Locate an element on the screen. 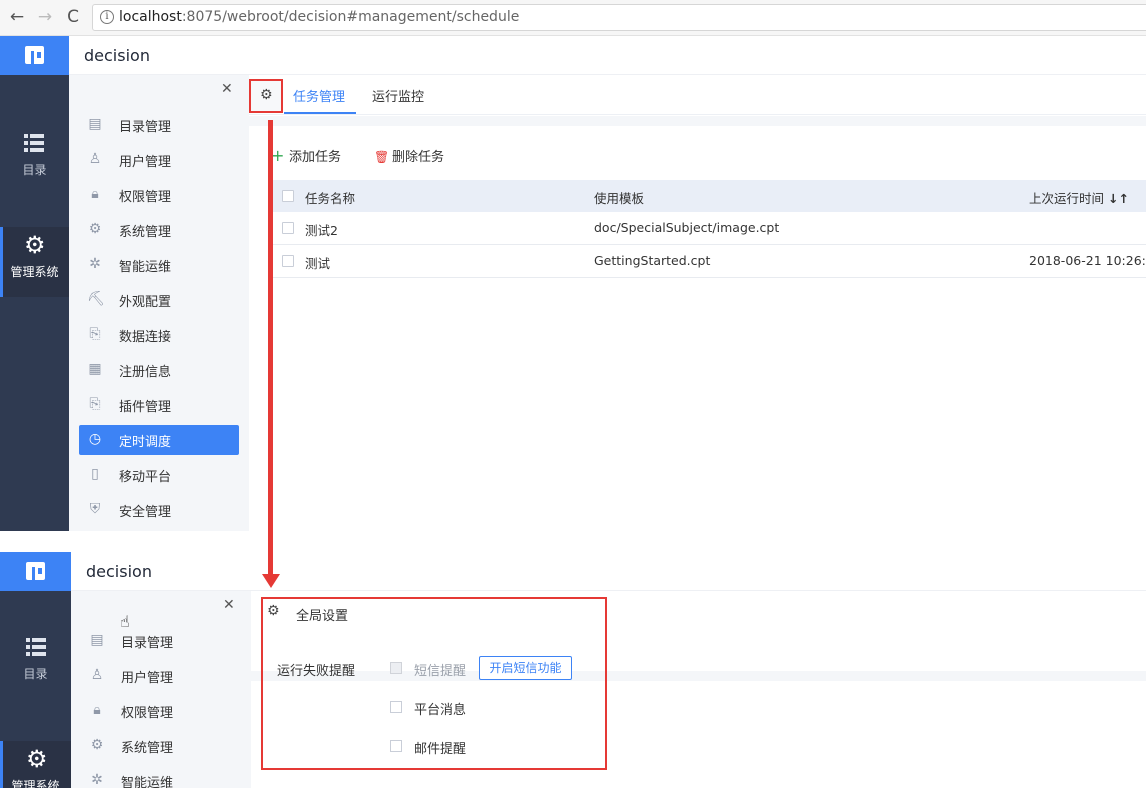 The width and height of the screenshot is (1146, 788). menu-item-label: 安全管理 is located at coordinates (145, 512).